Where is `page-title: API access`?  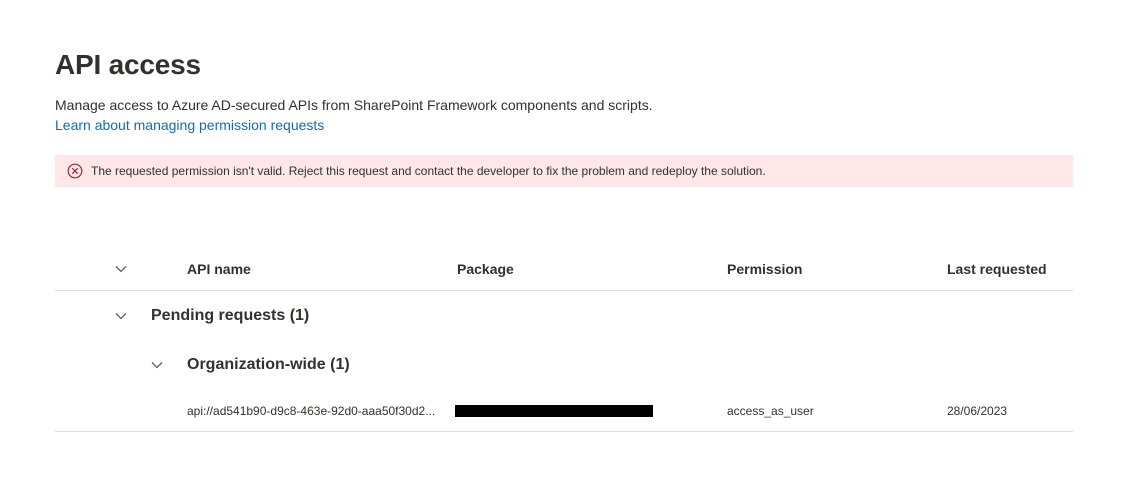 page-title: API access is located at coordinates (128, 64).